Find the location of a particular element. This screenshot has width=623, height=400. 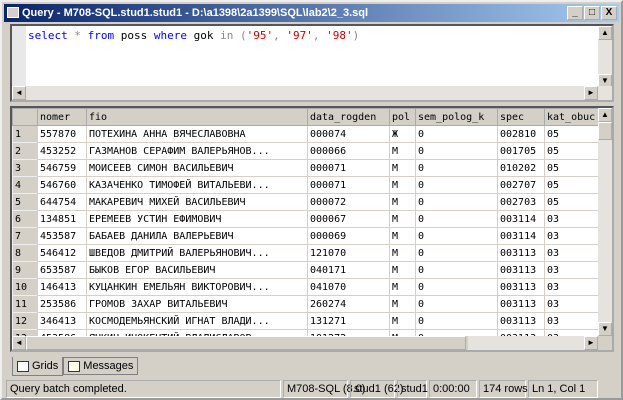

column-header: fio is located at coordinates (197, 117).